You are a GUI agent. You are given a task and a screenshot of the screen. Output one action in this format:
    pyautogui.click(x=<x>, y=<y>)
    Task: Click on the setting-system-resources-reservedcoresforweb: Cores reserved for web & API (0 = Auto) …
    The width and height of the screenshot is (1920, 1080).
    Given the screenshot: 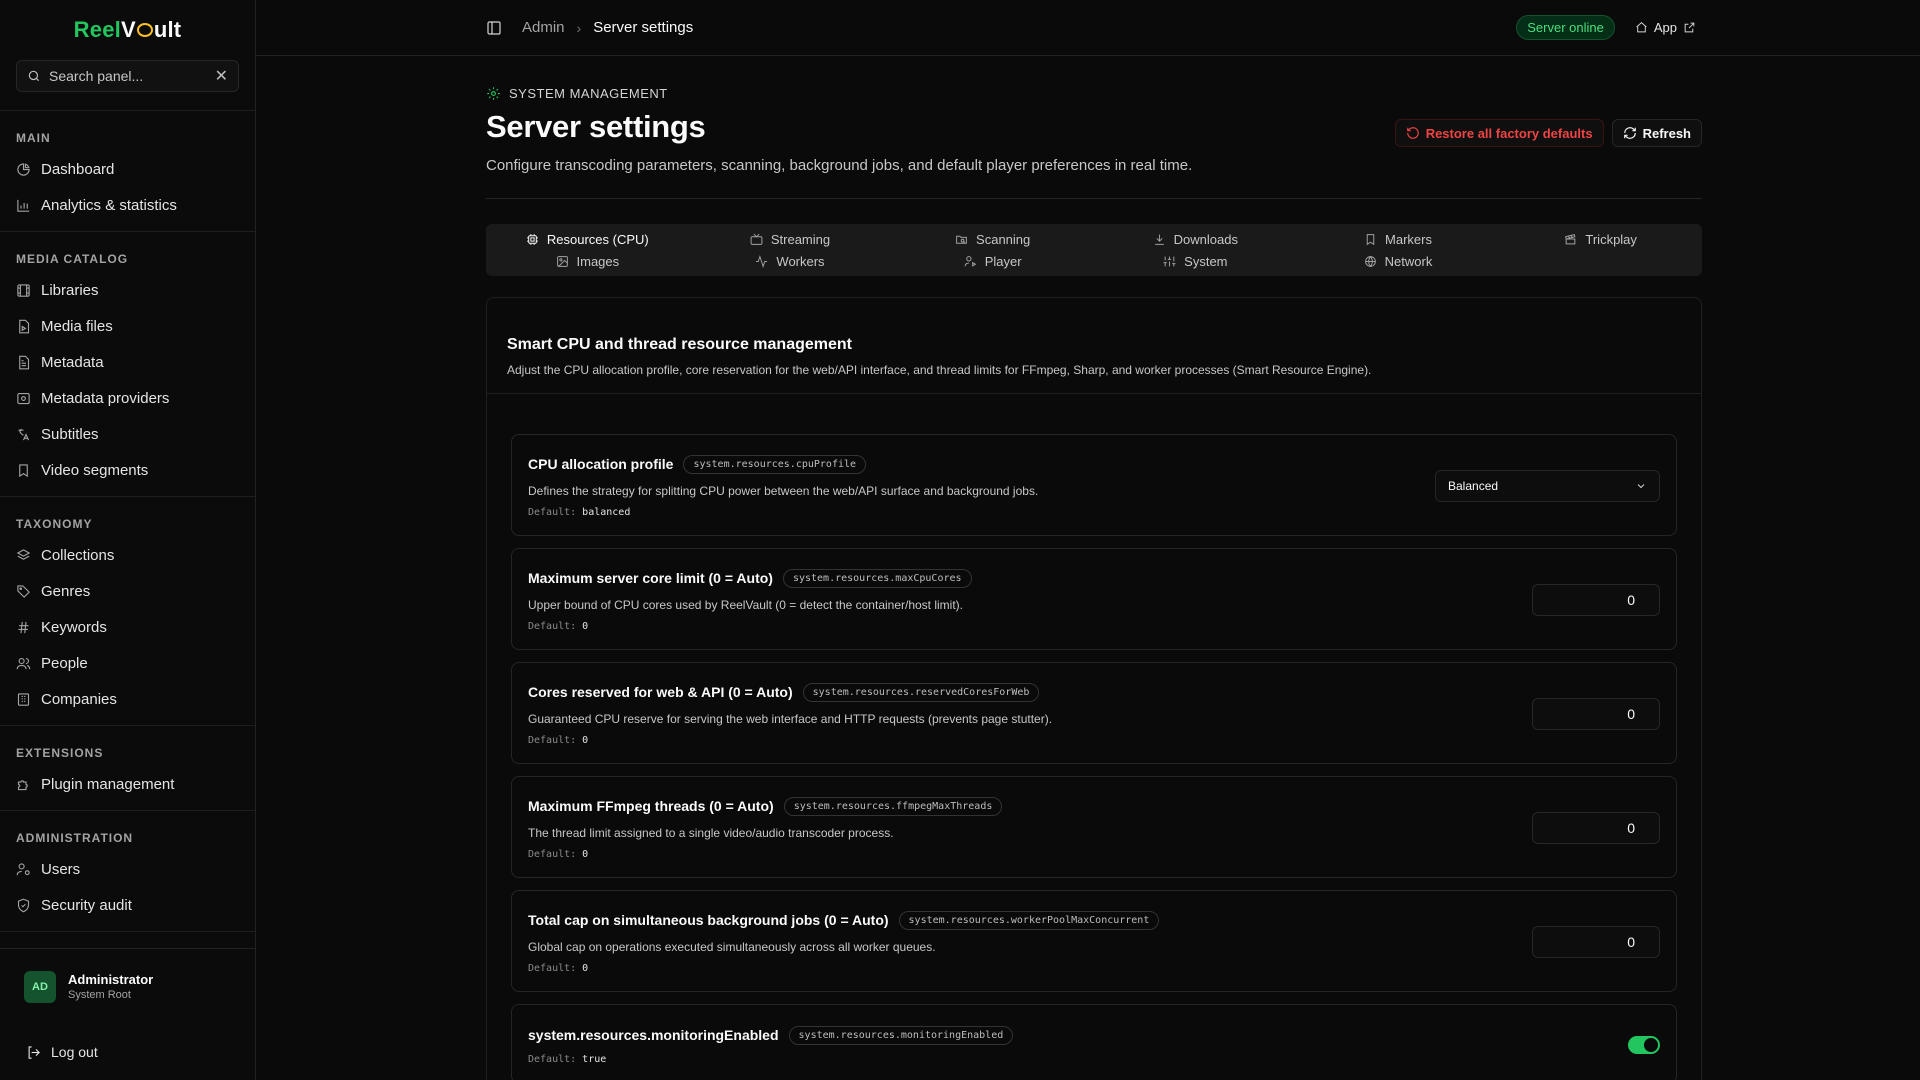 What is the action you would take?
    pyautogui.click(x=1094, y=713)
    